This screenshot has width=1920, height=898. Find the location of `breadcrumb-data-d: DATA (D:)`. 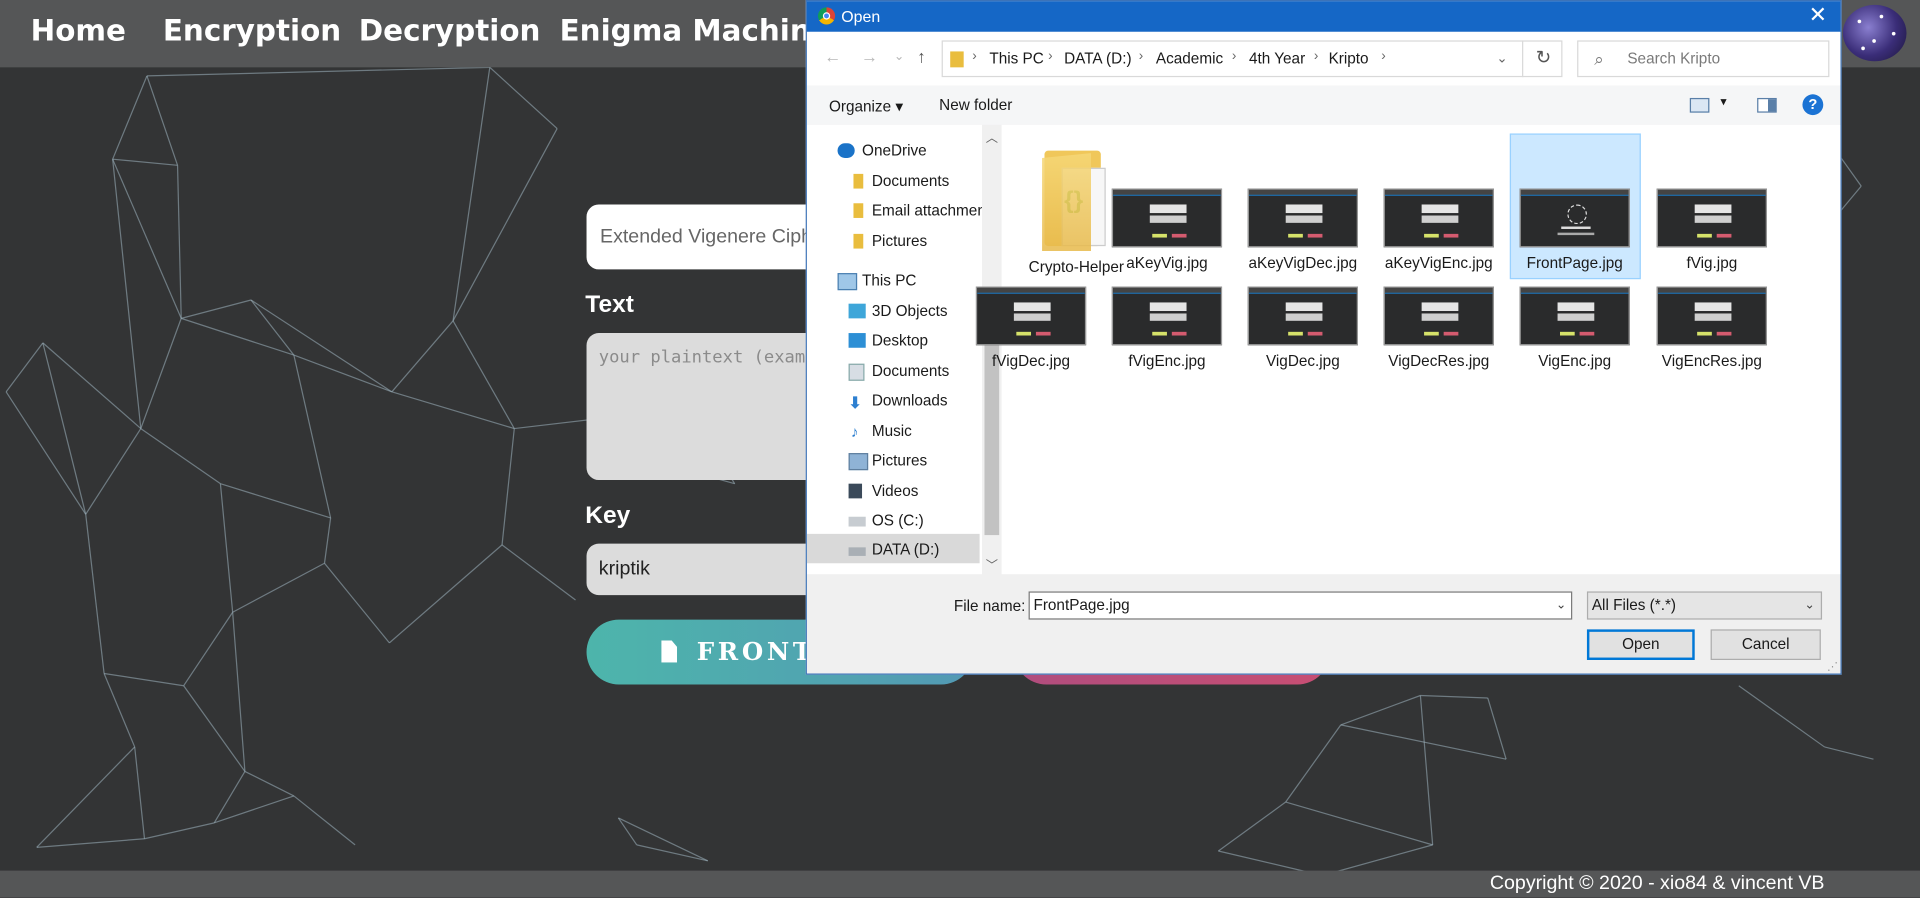

breadcrumb-data-d: DATA (D:) is located at coordinates (1097, 58).